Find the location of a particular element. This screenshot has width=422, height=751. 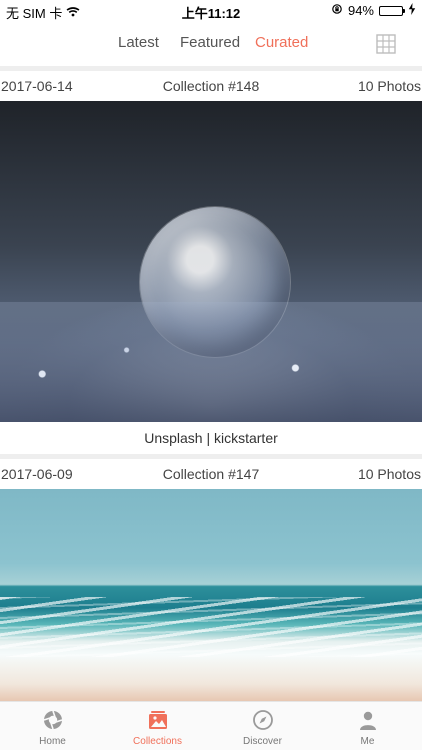

nav-home: Home is located at coordinates (52, 726).